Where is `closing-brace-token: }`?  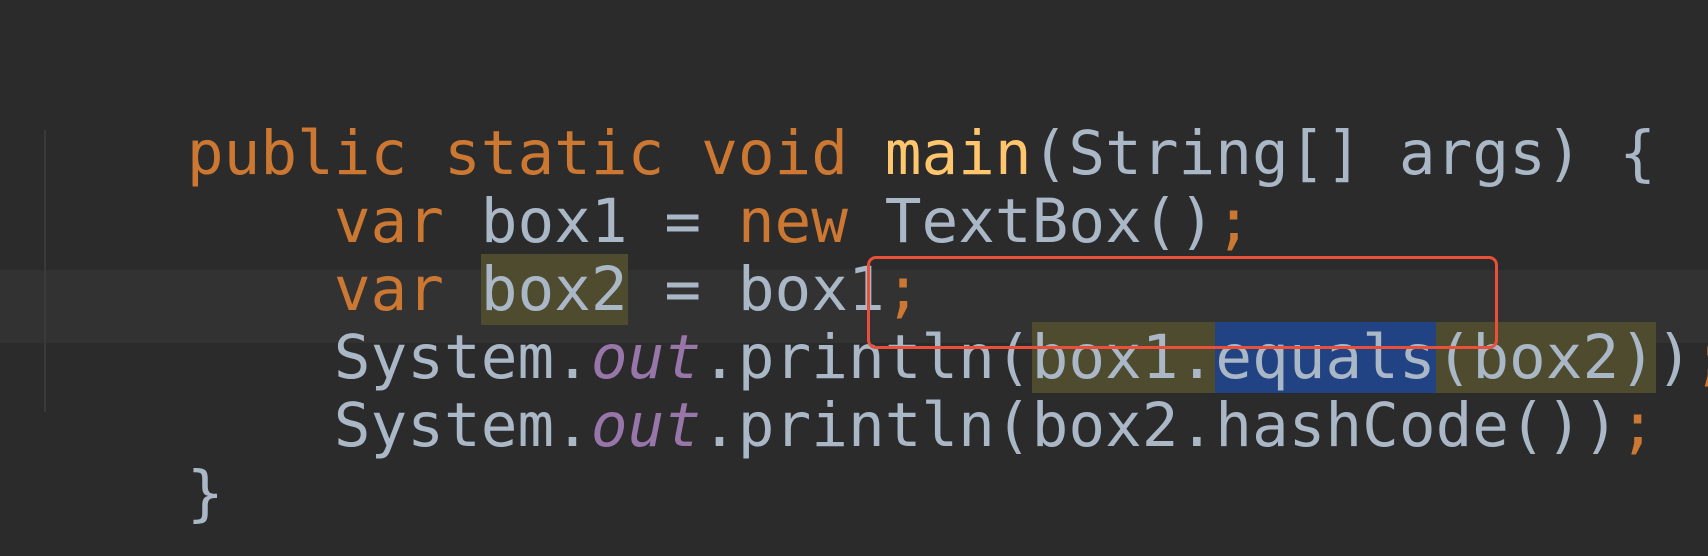
closing-brace-token: } is located at coordinates (205, 493).